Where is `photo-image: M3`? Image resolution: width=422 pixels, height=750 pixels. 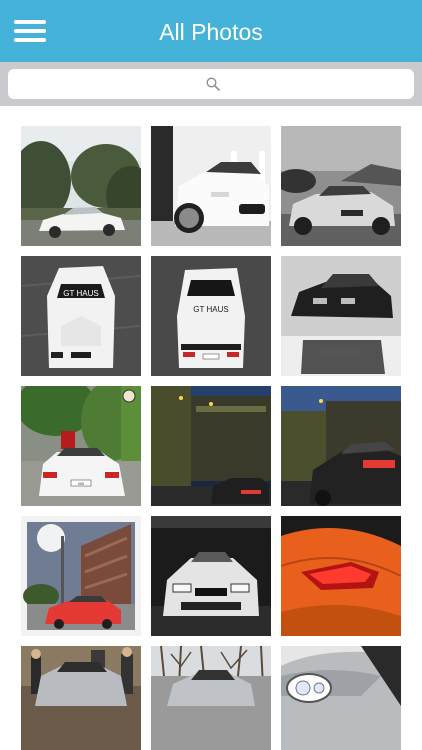 photo-image: M3 is located at coordinates (81, 446).